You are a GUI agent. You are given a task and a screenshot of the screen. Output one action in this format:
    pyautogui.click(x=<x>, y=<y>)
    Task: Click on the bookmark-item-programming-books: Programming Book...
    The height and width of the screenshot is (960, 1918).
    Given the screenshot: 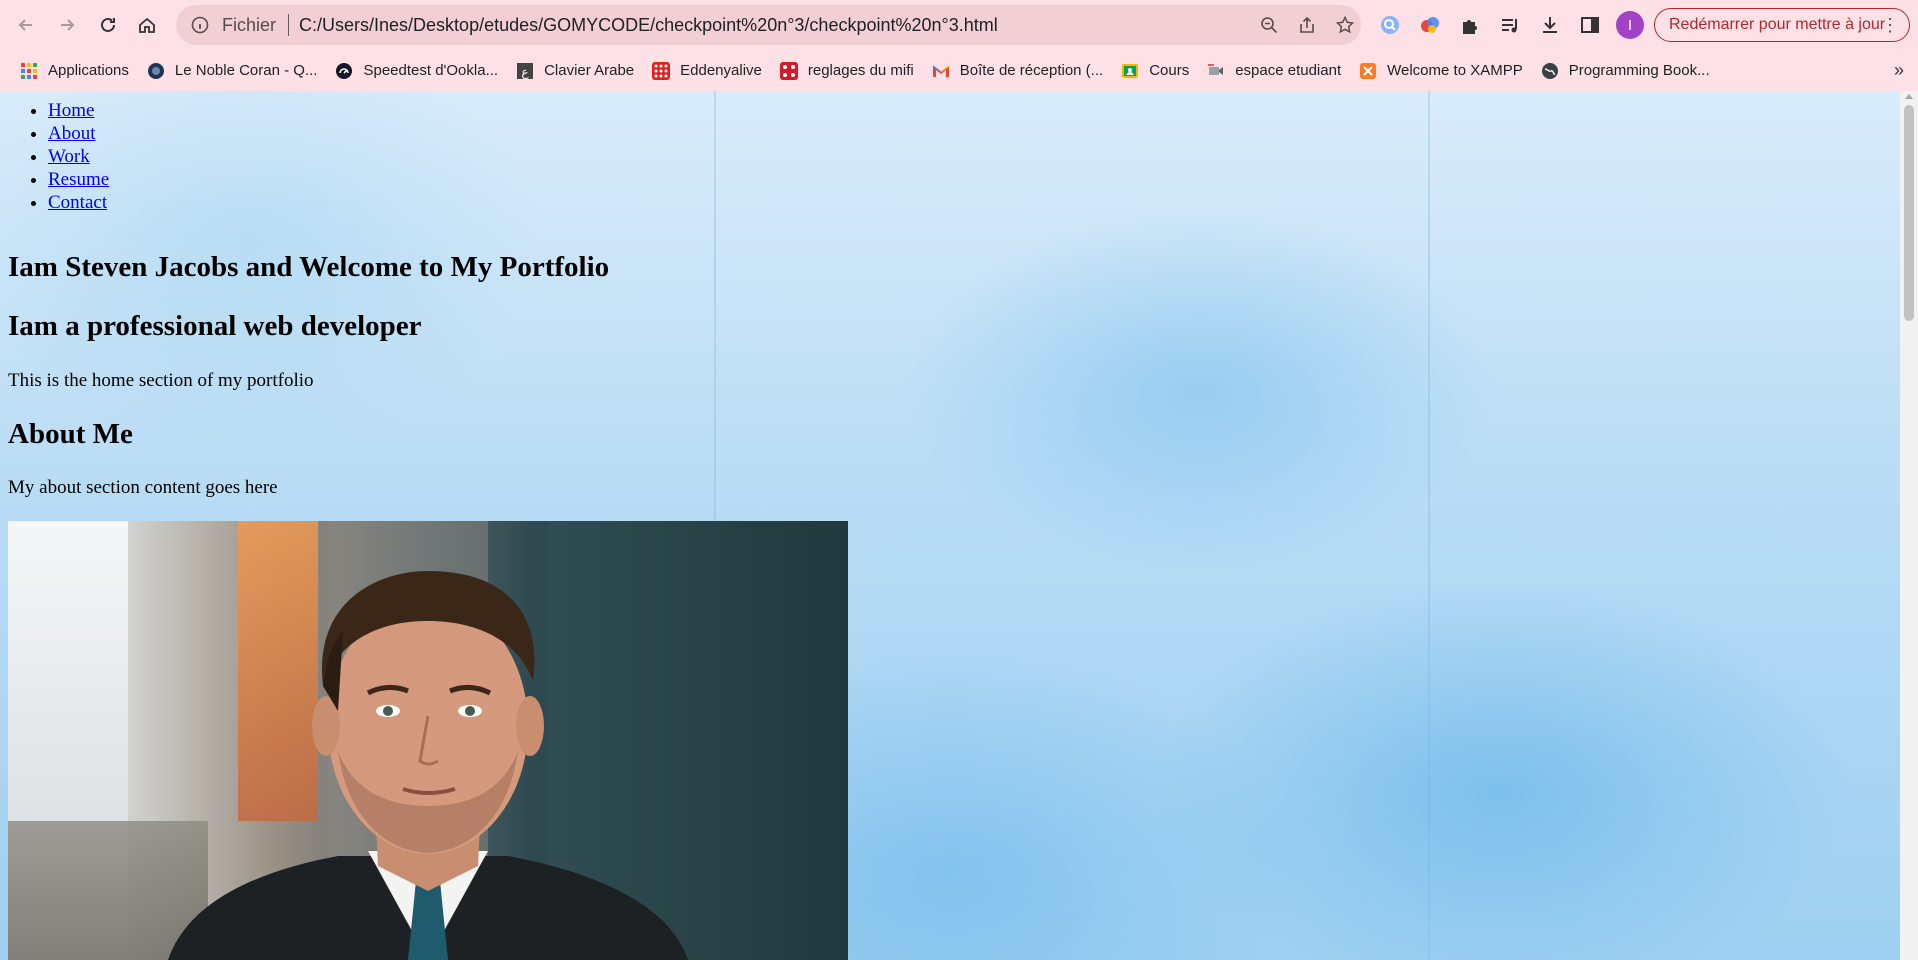 What is the action you would take?
    pyautogui.click(x=1625, y=71)
    